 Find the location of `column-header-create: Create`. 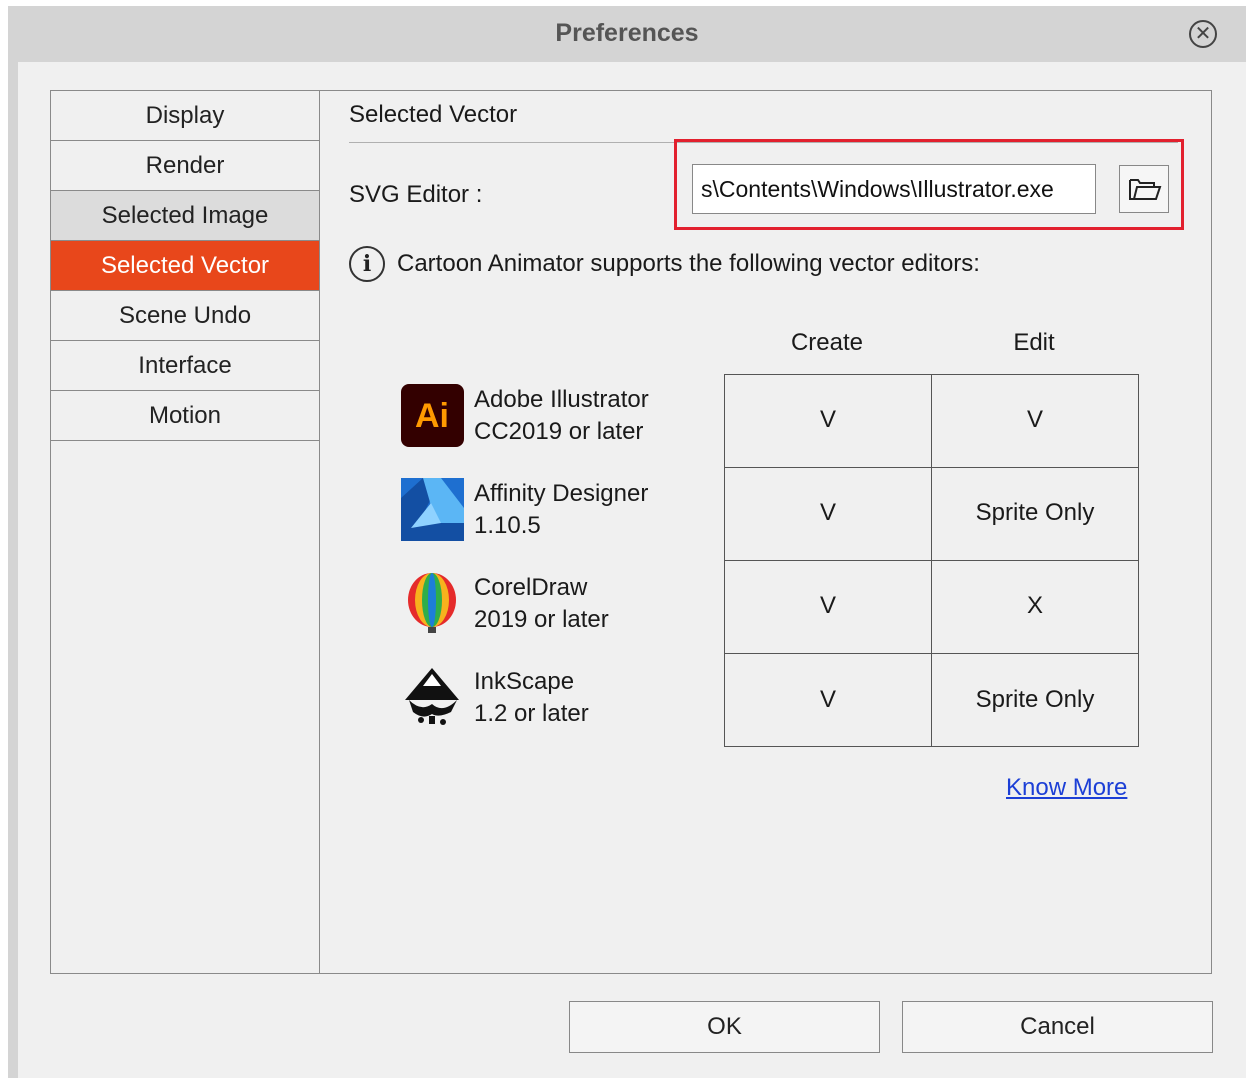

column-header-create: Create is located at coordinates (827, 342).